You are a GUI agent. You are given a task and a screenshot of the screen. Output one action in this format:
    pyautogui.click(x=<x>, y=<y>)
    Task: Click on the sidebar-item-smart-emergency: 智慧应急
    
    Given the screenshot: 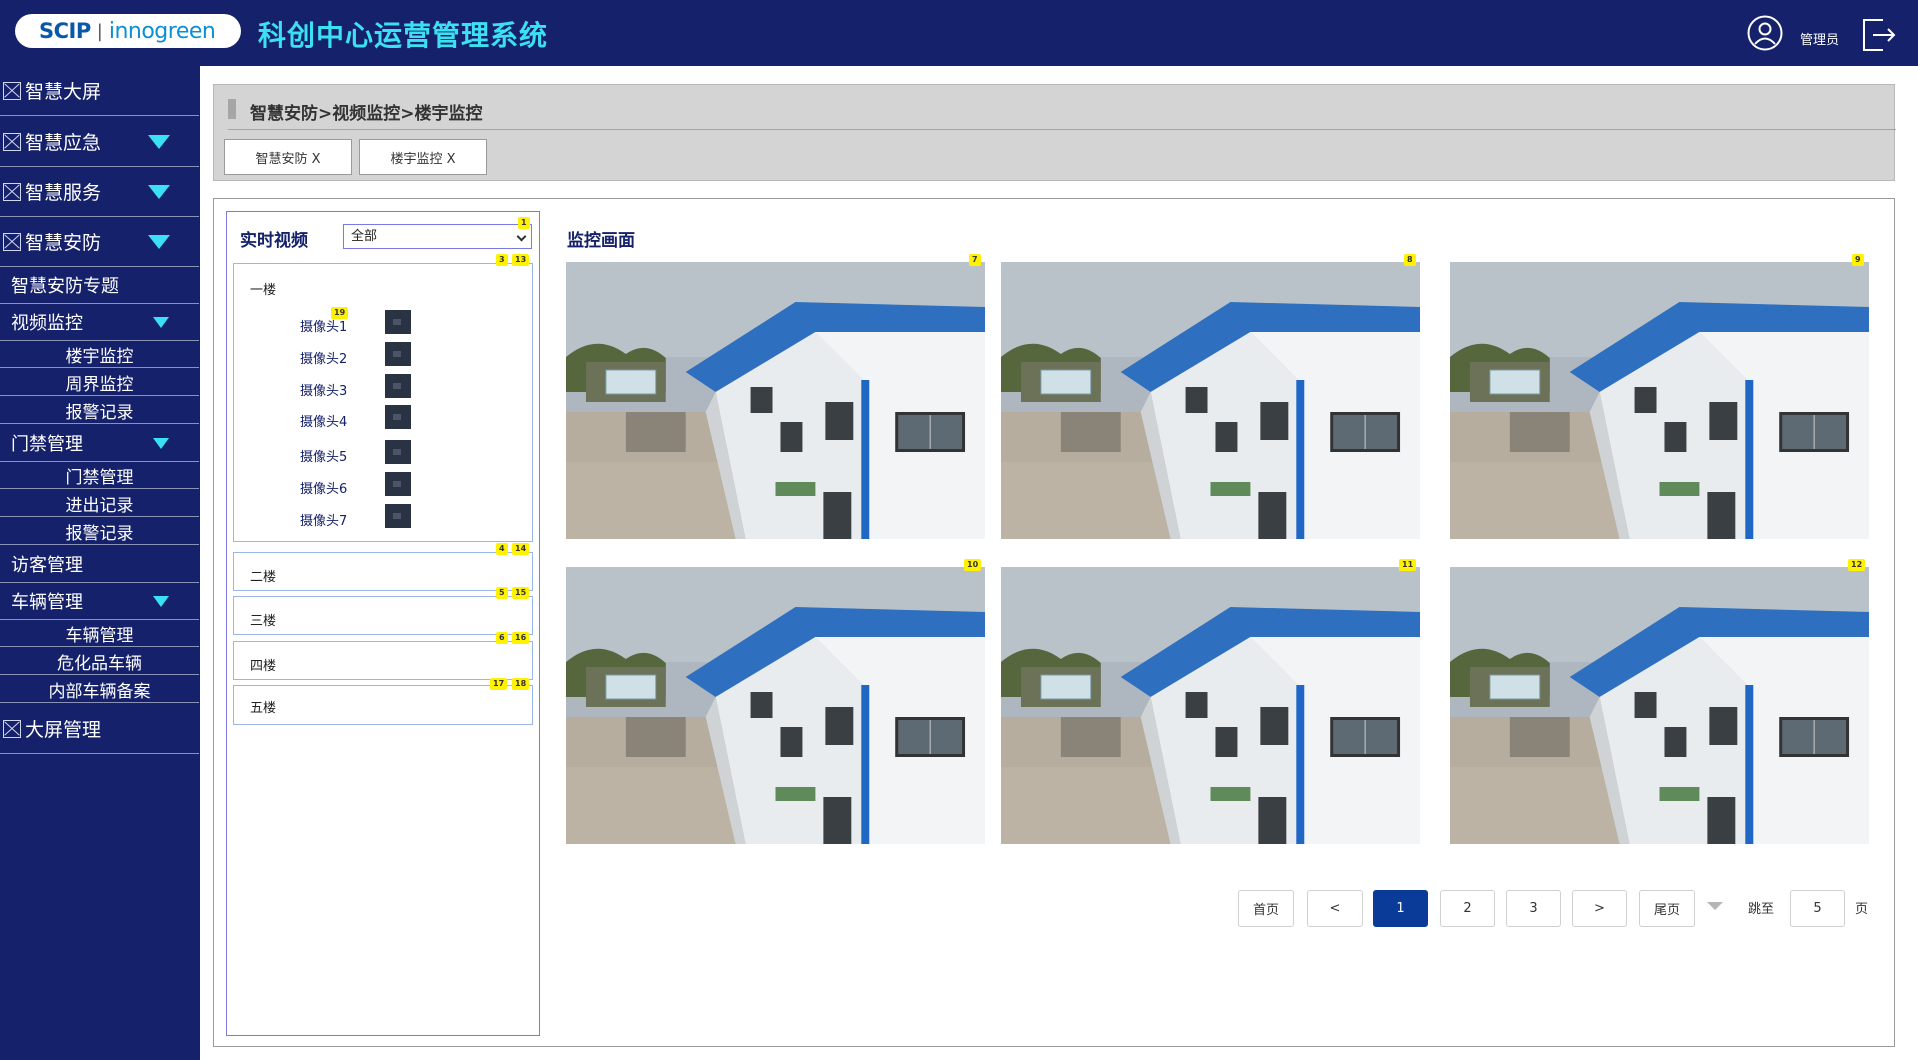 What is the action you would take?
    pyautogui.click(x=99, y=142)
    